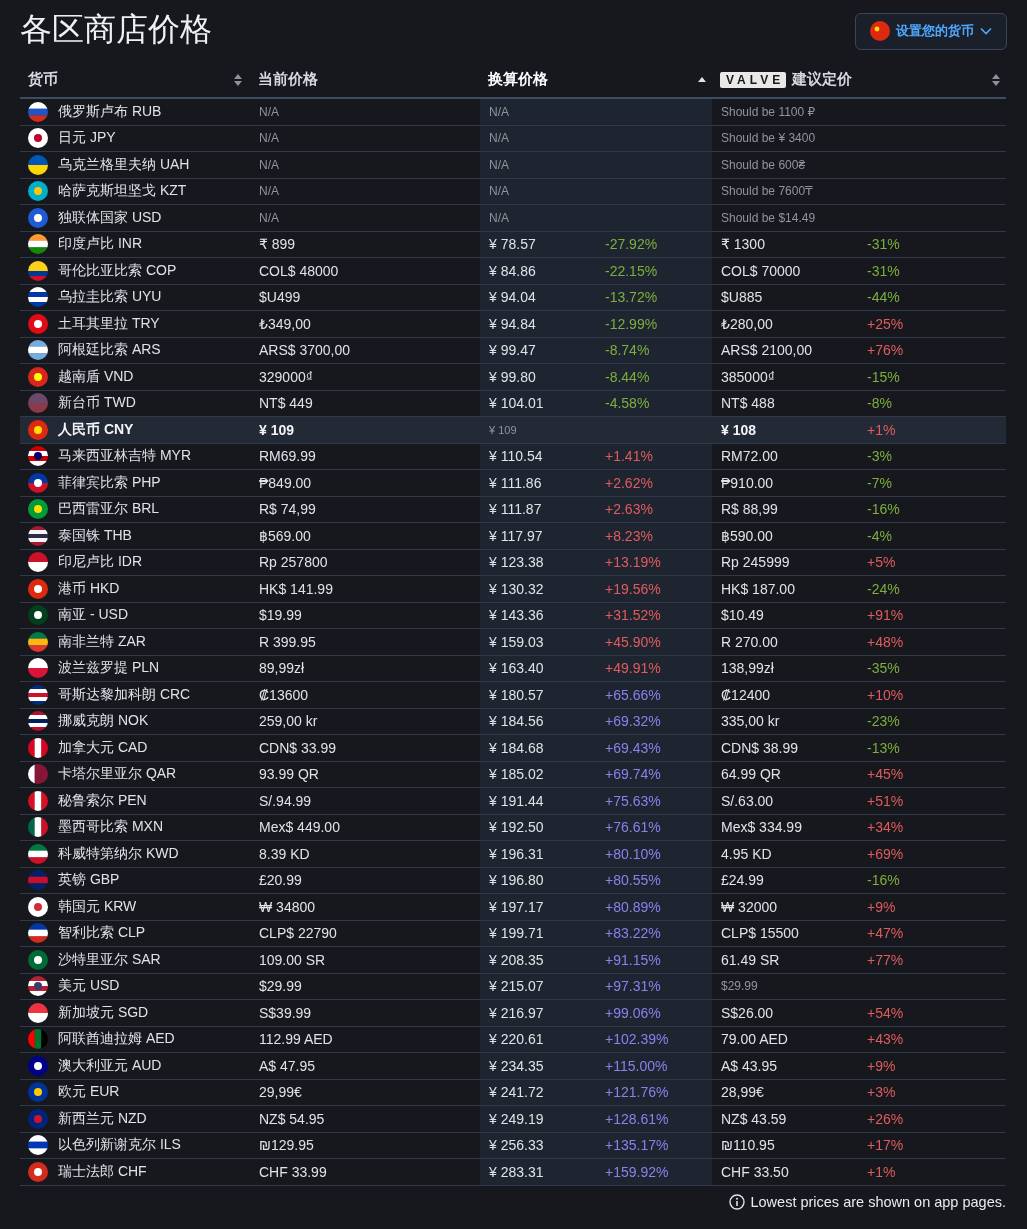 The height and width of the screenshot is (1229, 1027). What do you see at coordinates (761, 270) in the screenshot?
I see `suggested-price: COL$ 70000` at bounding box center [761, 270].